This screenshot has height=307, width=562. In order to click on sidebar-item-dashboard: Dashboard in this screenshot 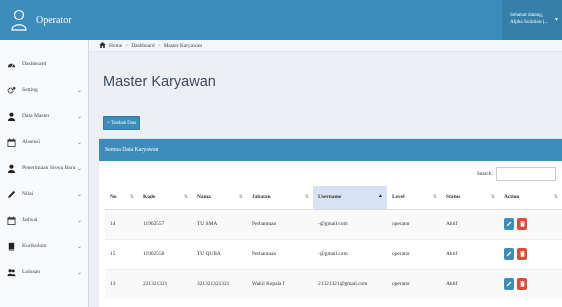, I will do `click(44, 64)`.